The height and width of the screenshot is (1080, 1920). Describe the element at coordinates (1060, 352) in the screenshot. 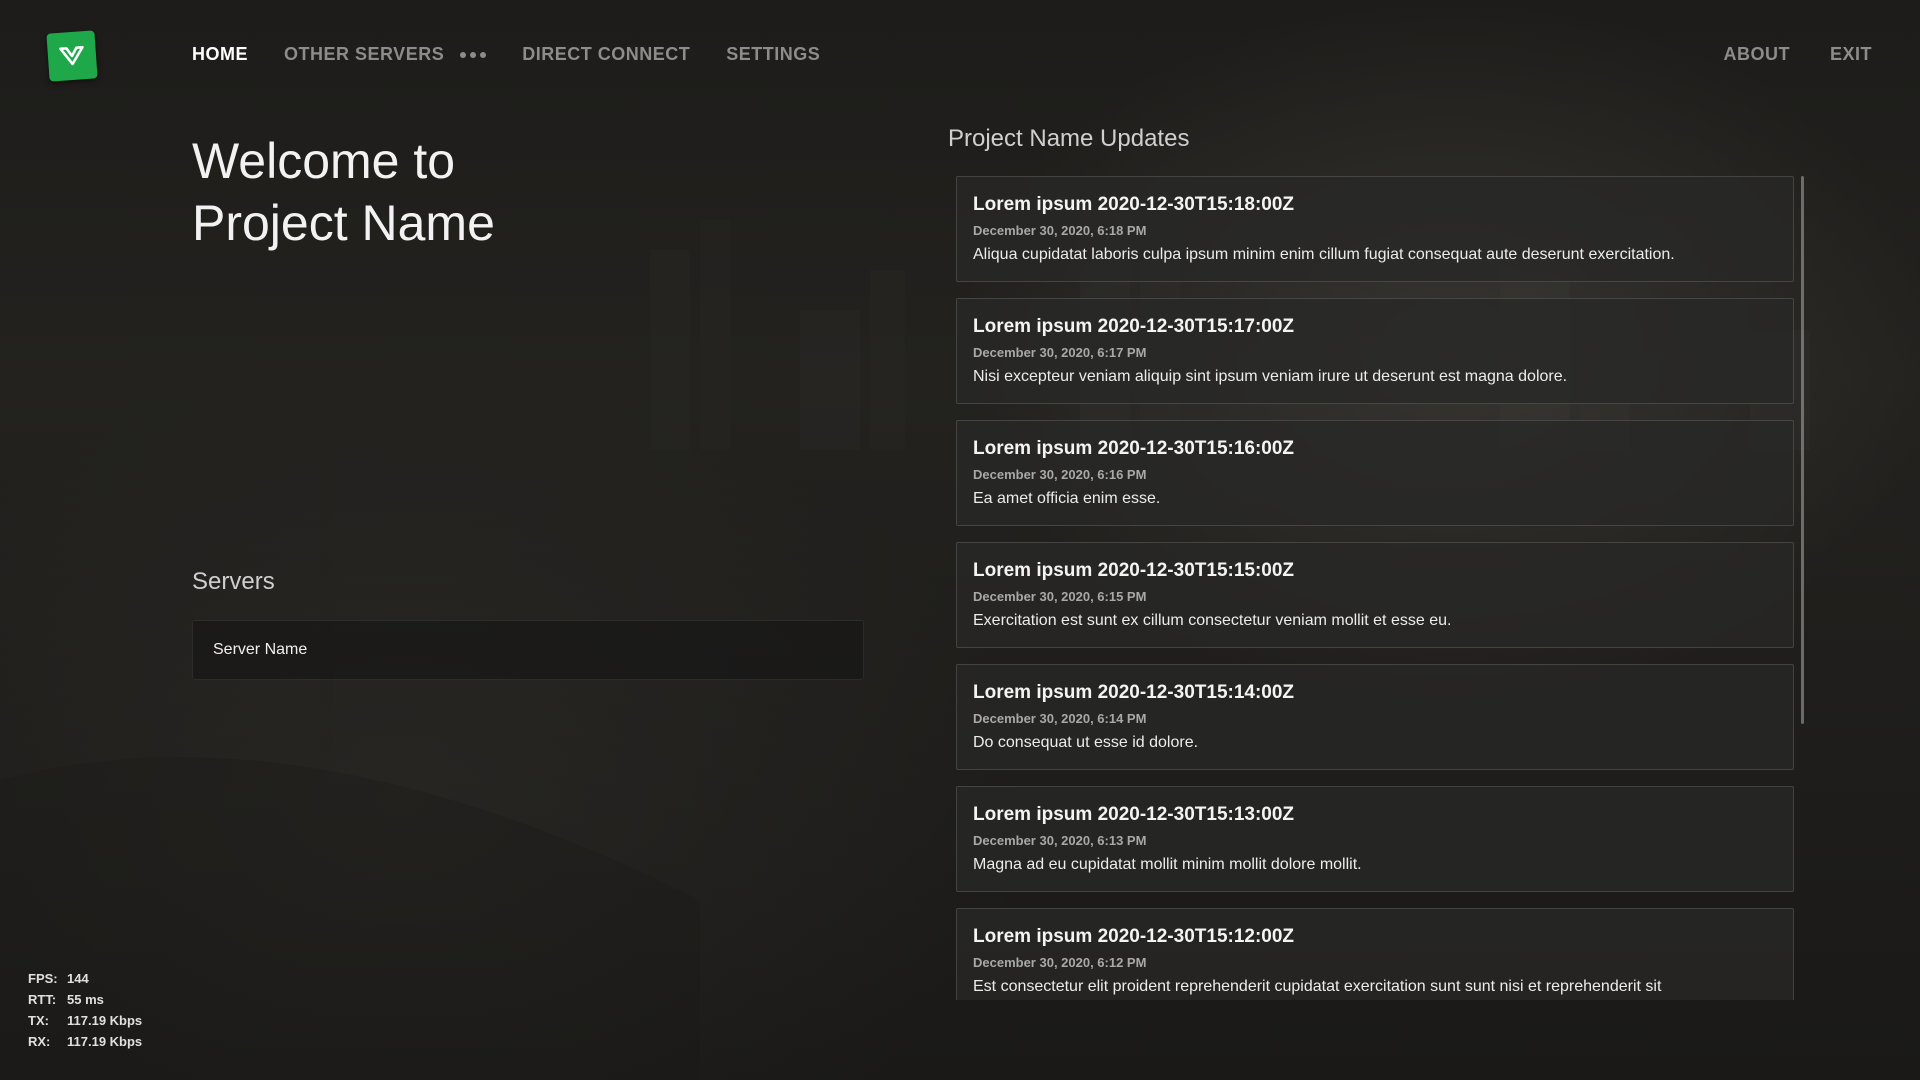

I see `update-date: December 30, 2020, 6:17 PM` at that location.